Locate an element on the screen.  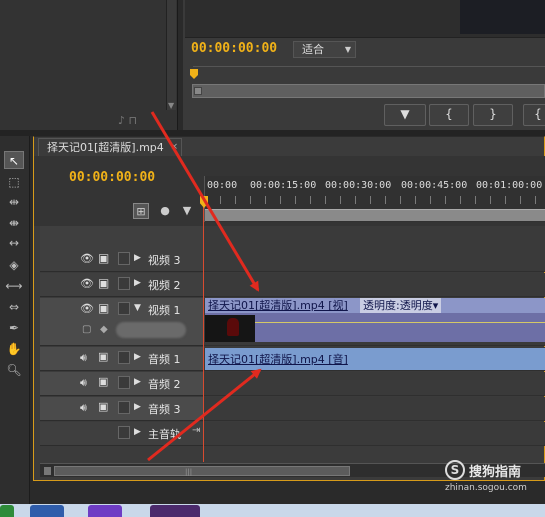
arrow-to-video-clip is located at coordinates (205, 201).